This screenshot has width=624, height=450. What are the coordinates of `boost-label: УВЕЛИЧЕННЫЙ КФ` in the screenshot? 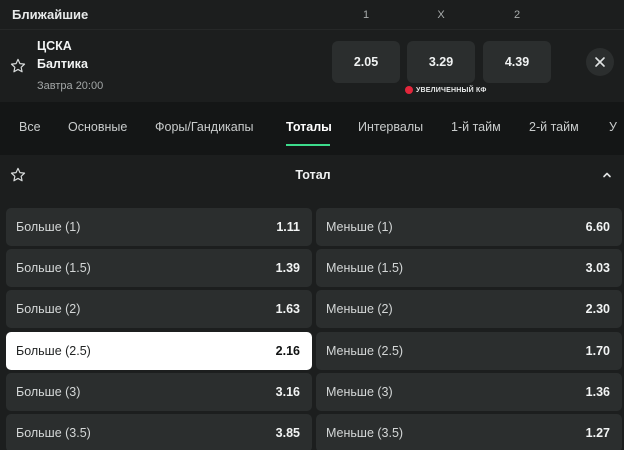 It's located at (451, 90).